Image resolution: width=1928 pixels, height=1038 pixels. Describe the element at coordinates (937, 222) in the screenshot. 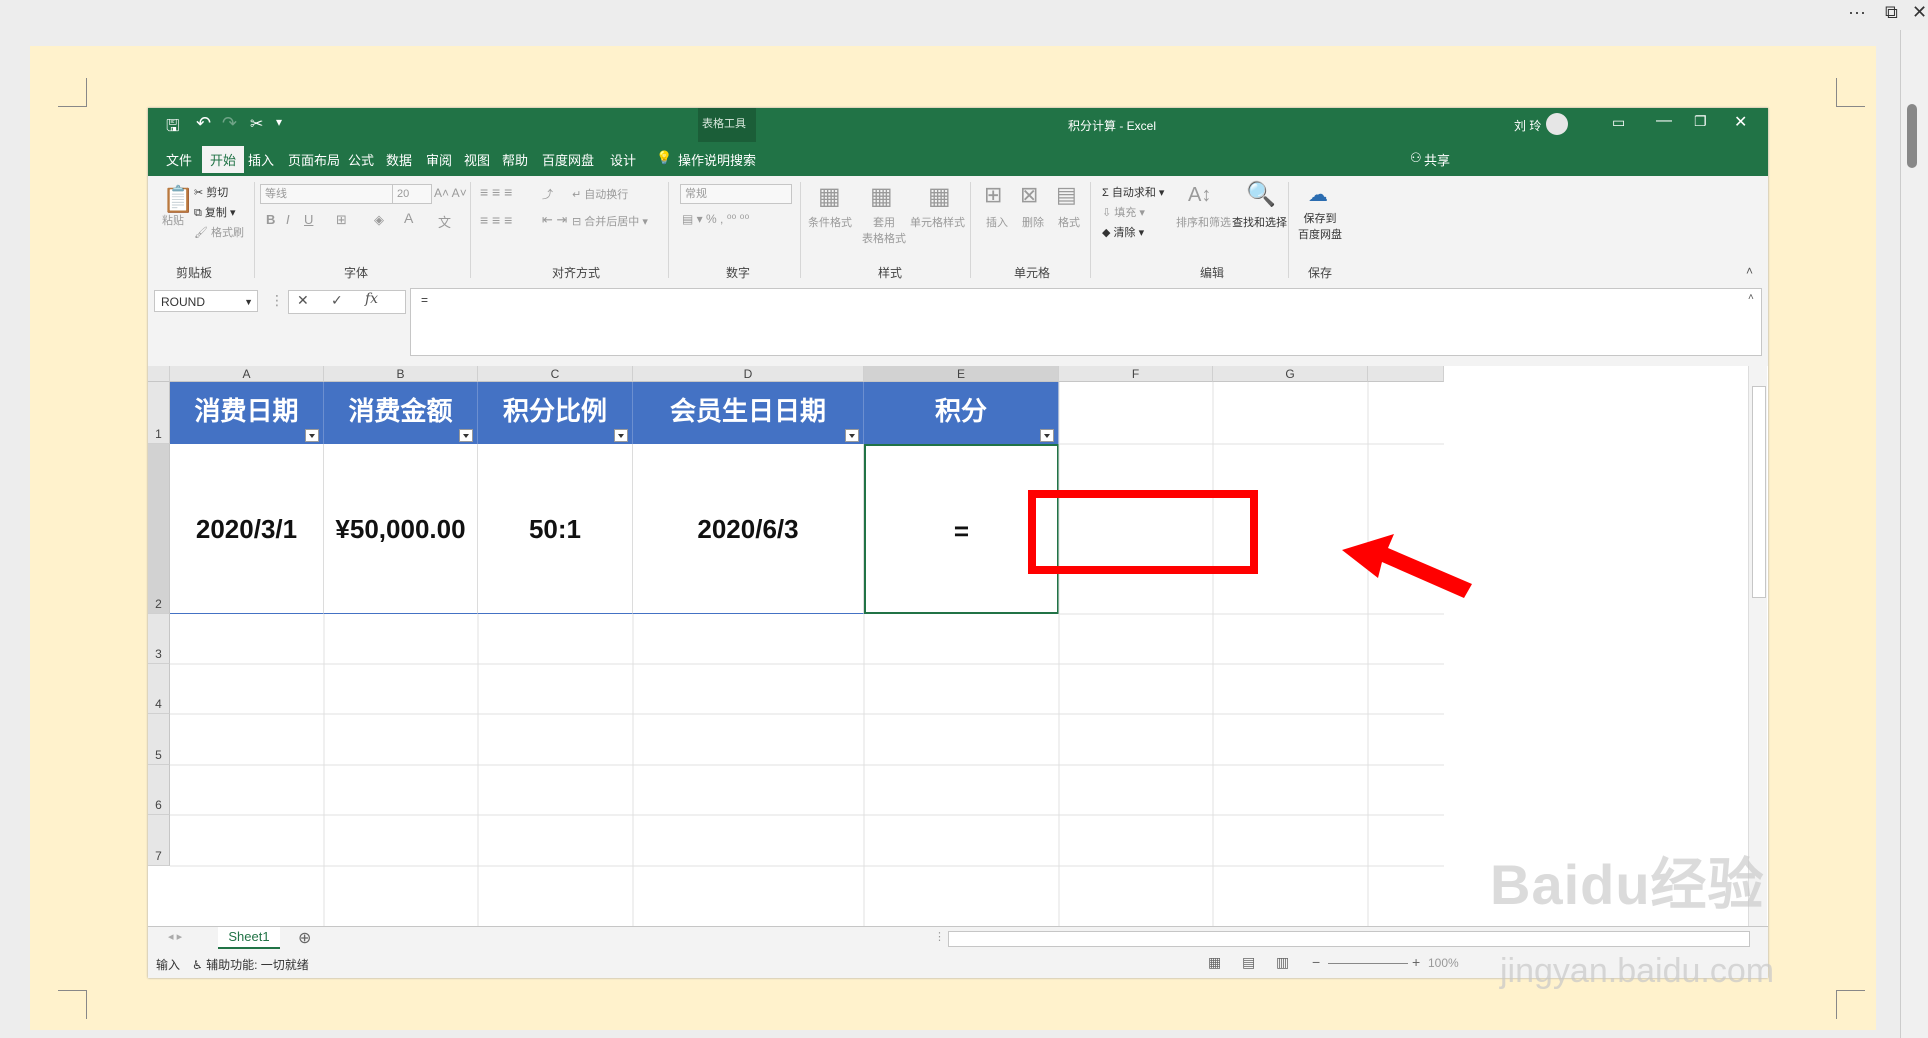

I see `cell-styles-button: 单元格样式` at that location.